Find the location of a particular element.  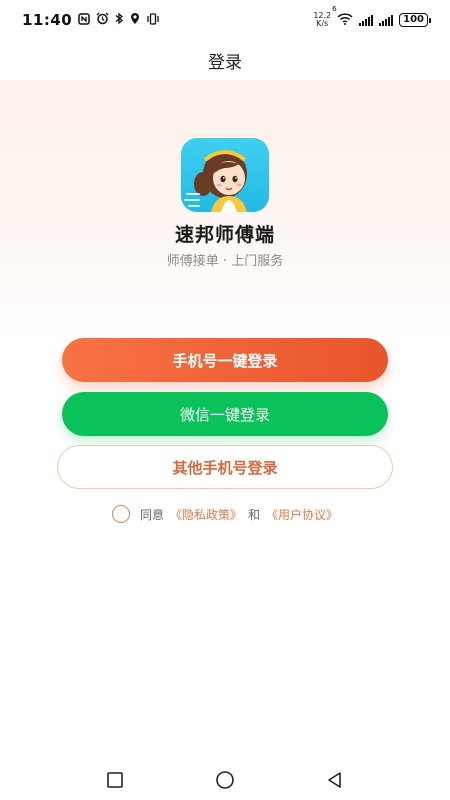

battery-icon: 100 is located at coordinates (415, 20).